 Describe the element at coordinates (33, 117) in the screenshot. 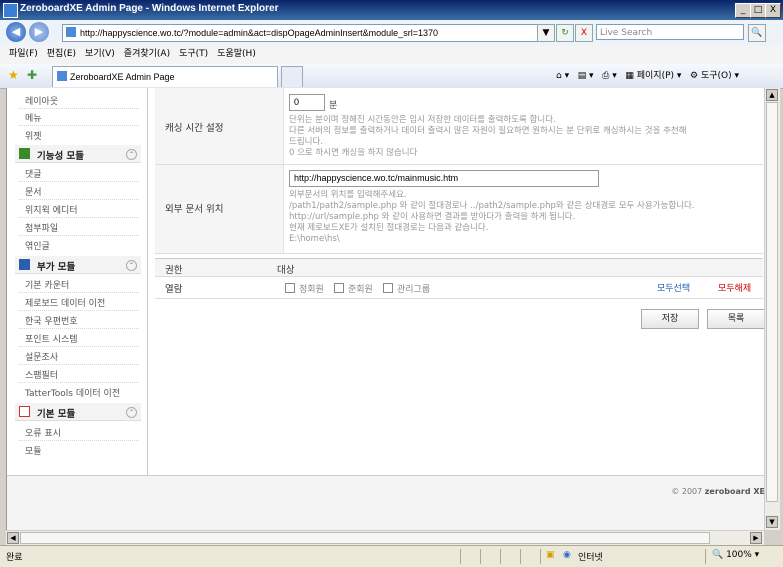

I see `sidebar-item-menu: 메뉴` at that location.